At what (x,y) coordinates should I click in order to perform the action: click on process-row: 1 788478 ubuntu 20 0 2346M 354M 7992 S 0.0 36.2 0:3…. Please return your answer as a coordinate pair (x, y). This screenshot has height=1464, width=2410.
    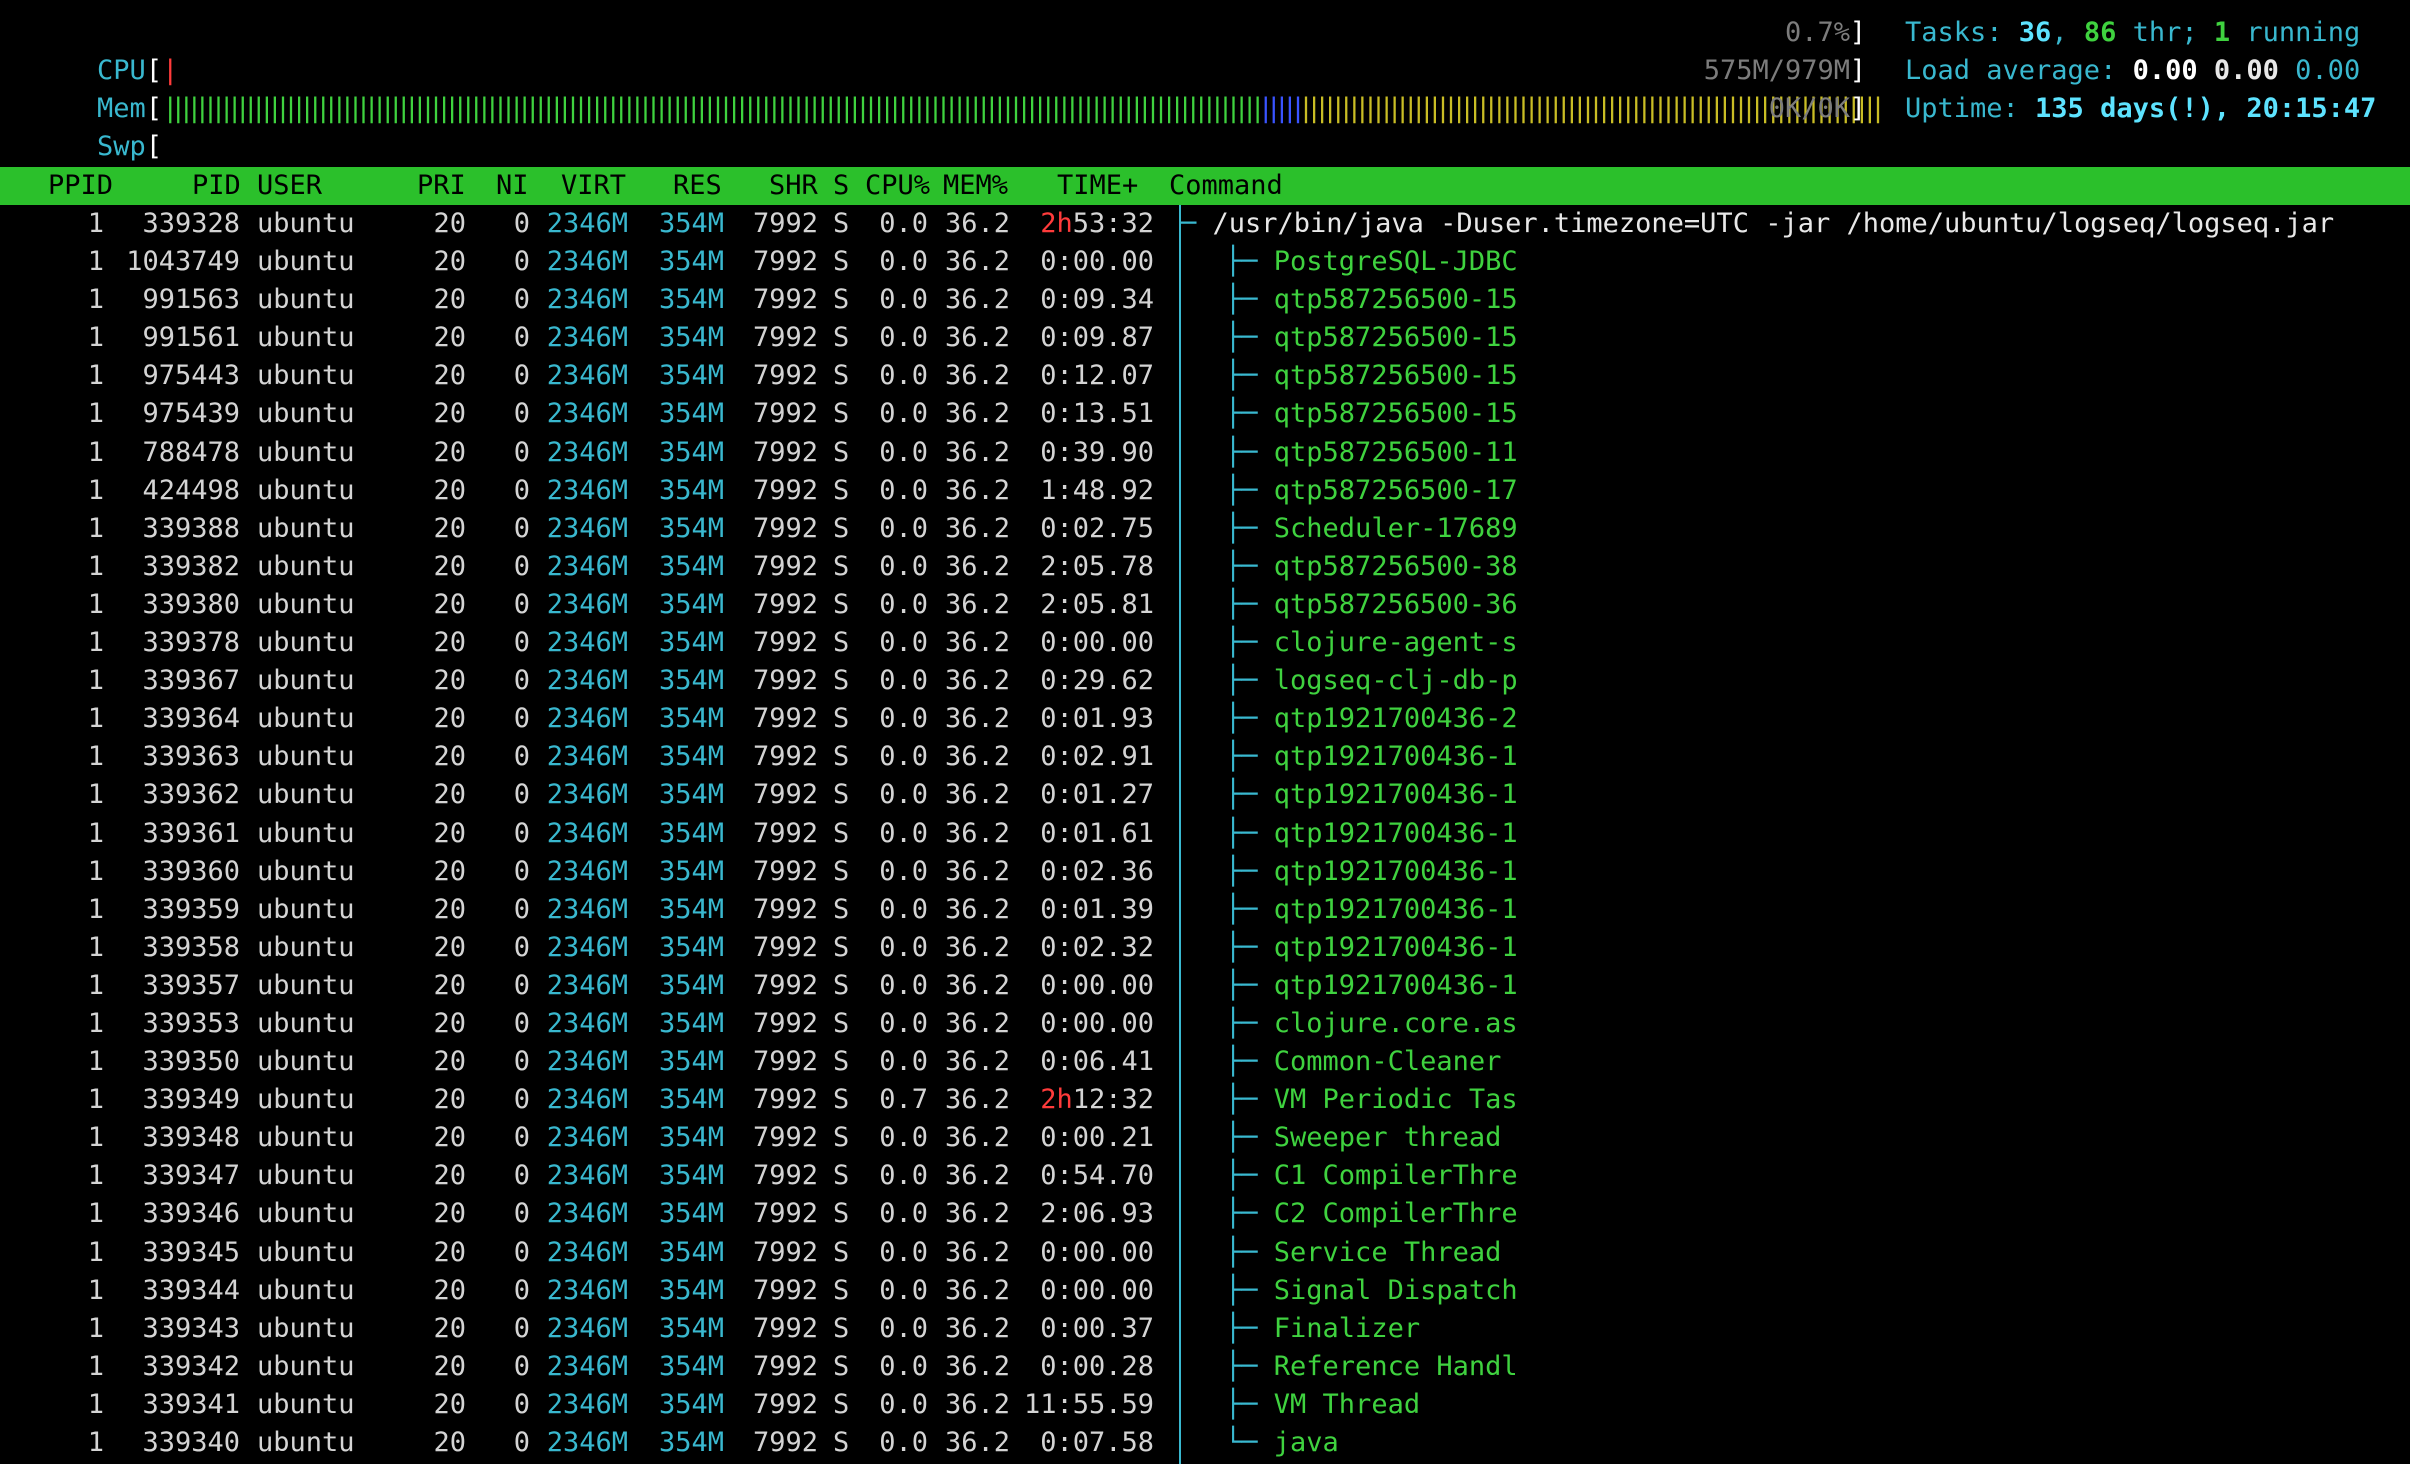
    Looking at the image, I should click on (1205, 453).